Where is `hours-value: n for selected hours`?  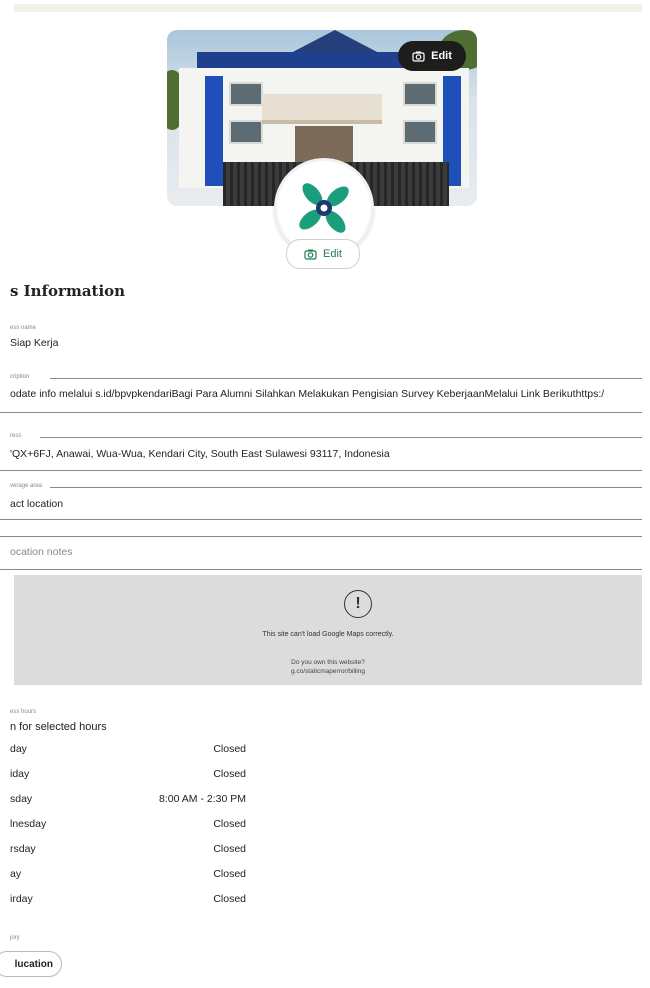 hours-value: n for selected hours is located at coordinates (58, 727).